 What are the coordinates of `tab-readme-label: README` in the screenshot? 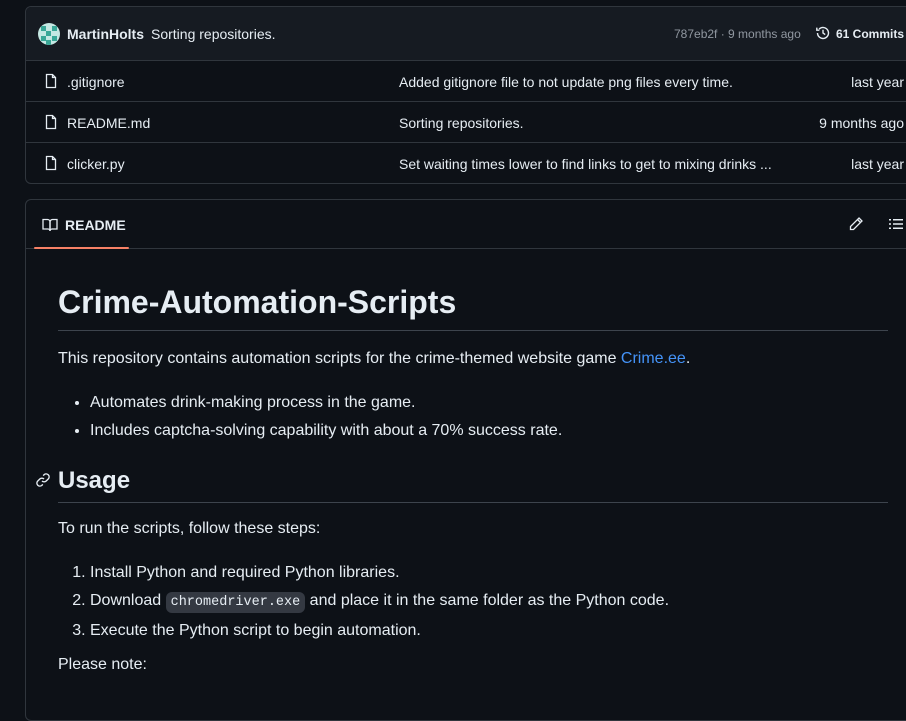 It's located at (95, 225).